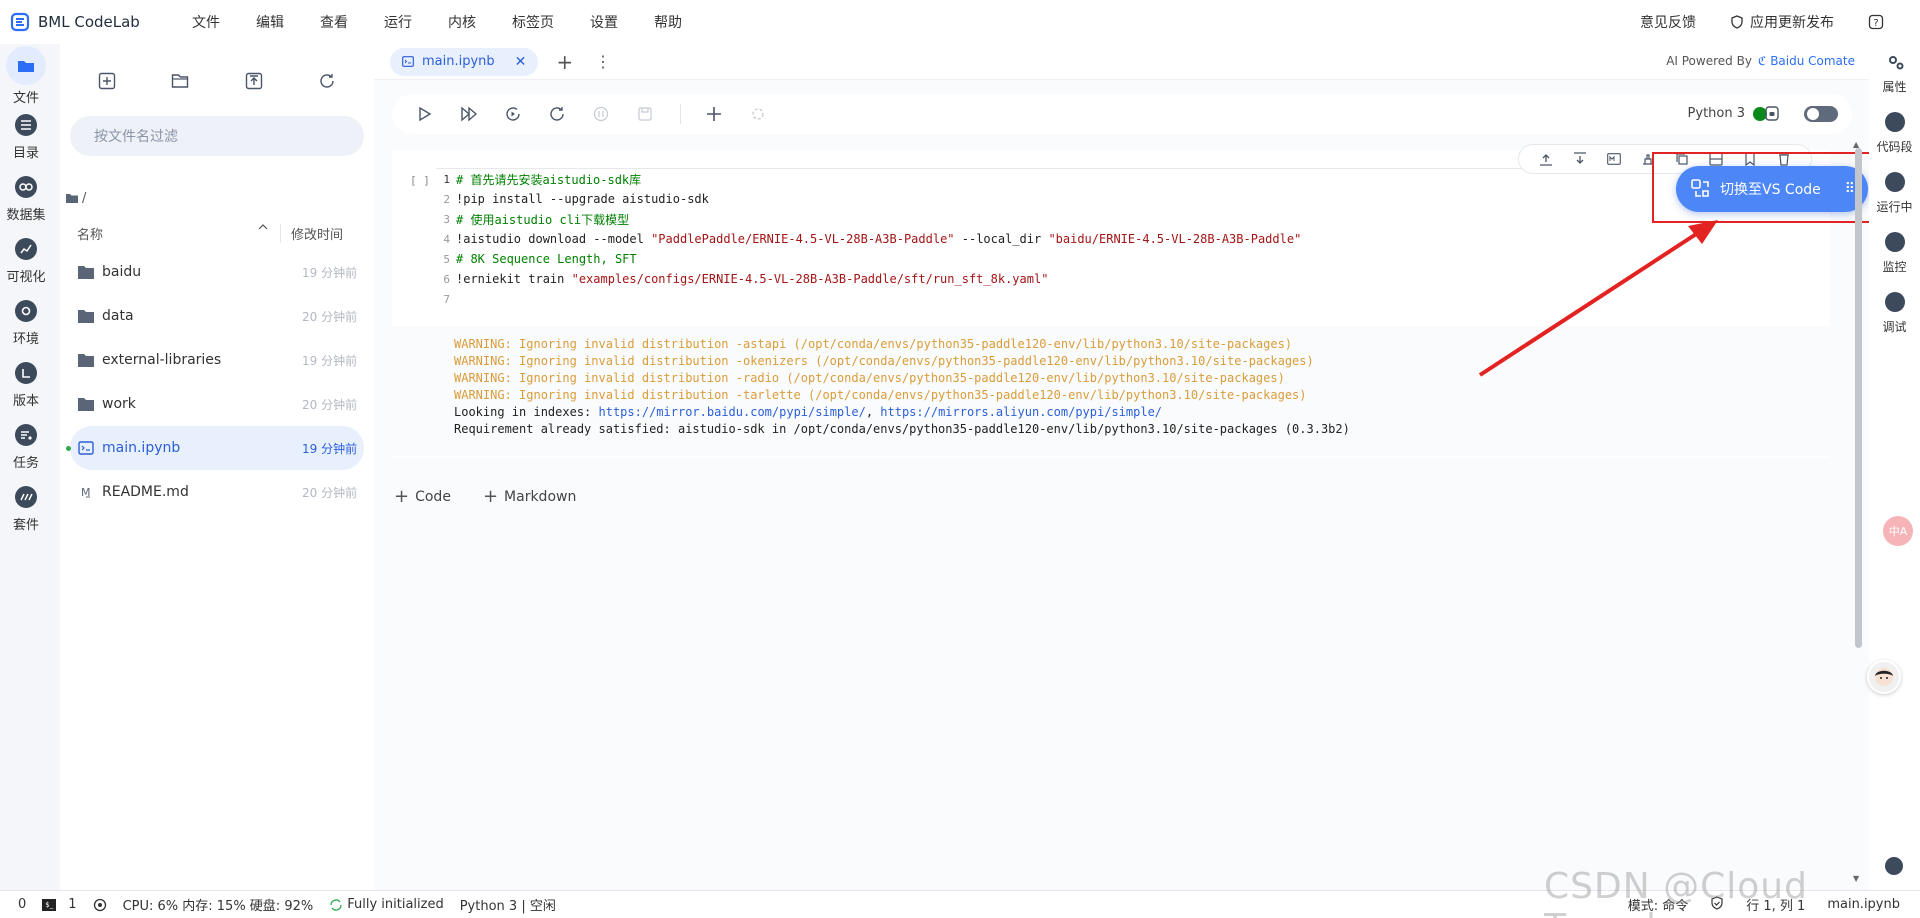  What do you see at coordinates (217, 272) in the screenshot?
I see `file-row: baidu 19 分钟前` at bounding box center [217, 272].